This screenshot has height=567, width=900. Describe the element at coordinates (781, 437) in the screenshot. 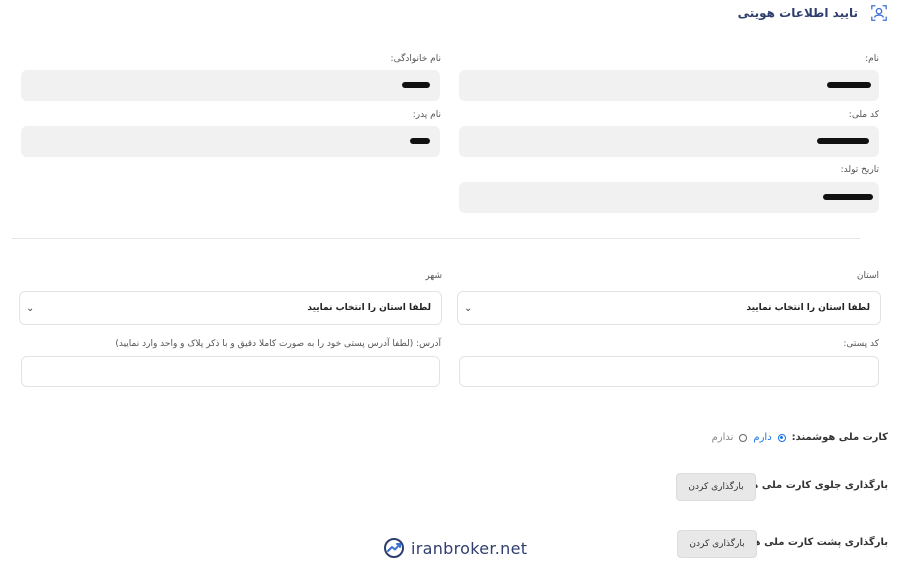

I see `radio-yes` at that location.